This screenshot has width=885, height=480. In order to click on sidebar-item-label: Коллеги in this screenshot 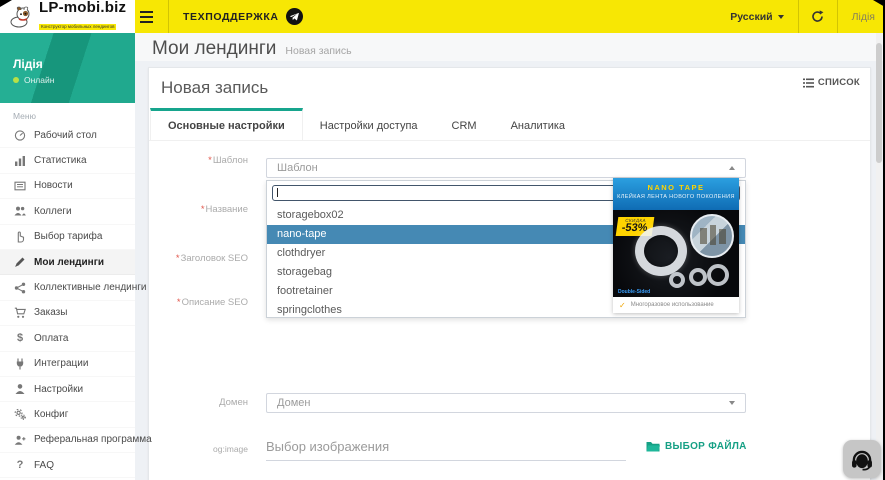, I will do `click(53, 211)`.